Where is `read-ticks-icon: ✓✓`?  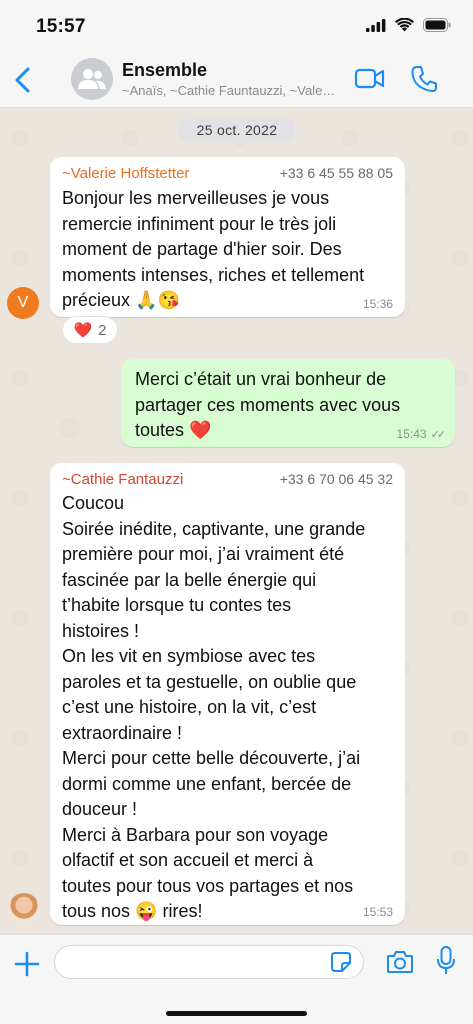
read-ticks-icon: ✓✓ is located at coordinates (438, 434).